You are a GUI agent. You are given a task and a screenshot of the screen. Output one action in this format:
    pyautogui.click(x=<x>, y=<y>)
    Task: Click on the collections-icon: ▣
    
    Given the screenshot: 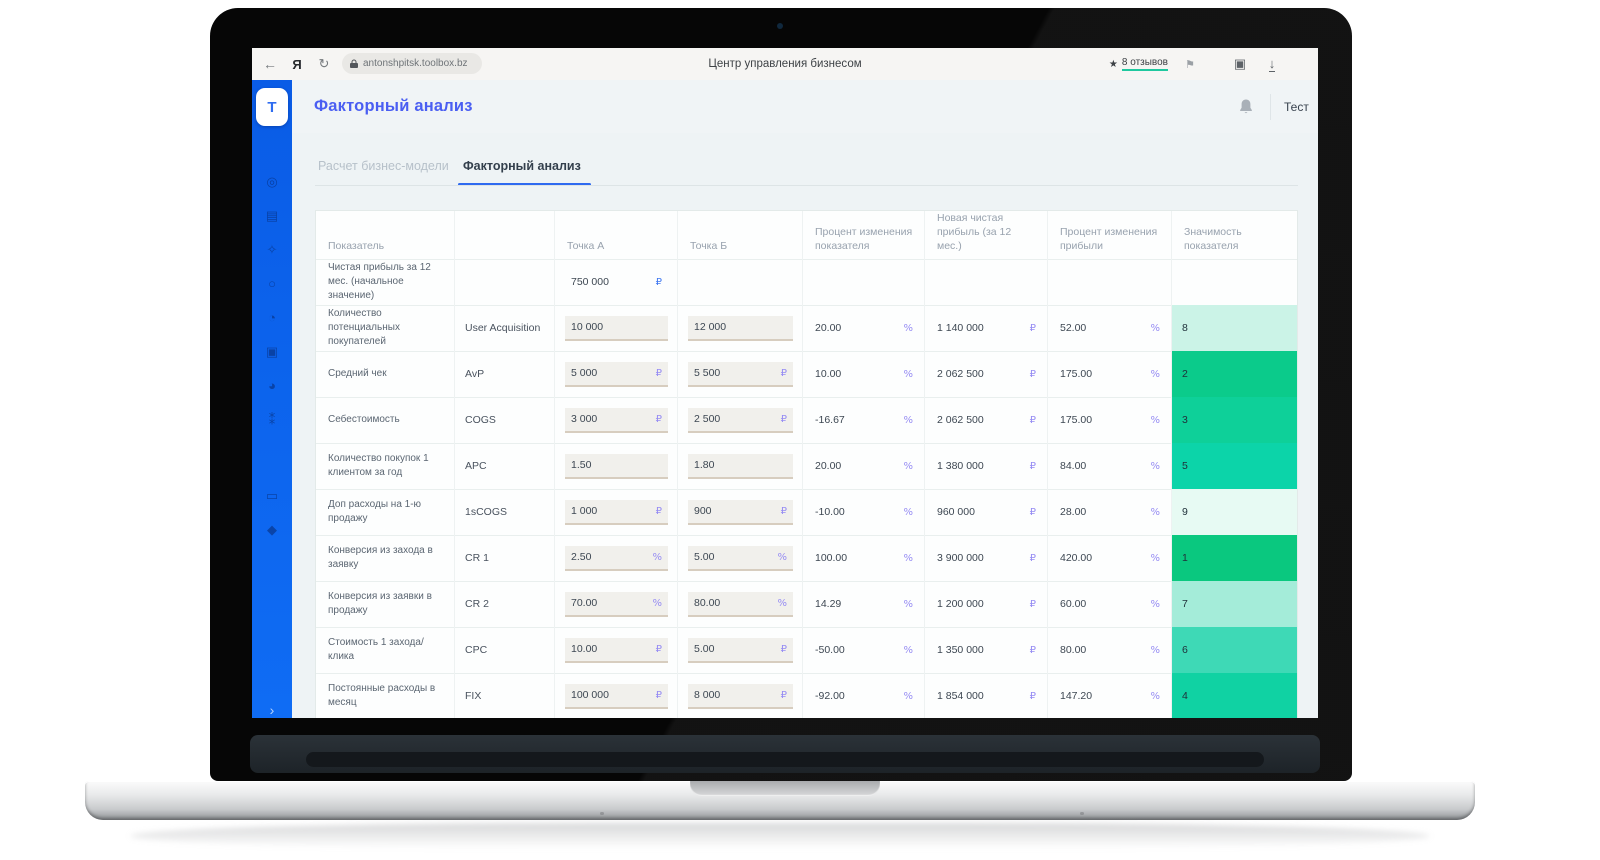 What is the action you would take?
    pyautogui.click(x=1240, y=64)
    